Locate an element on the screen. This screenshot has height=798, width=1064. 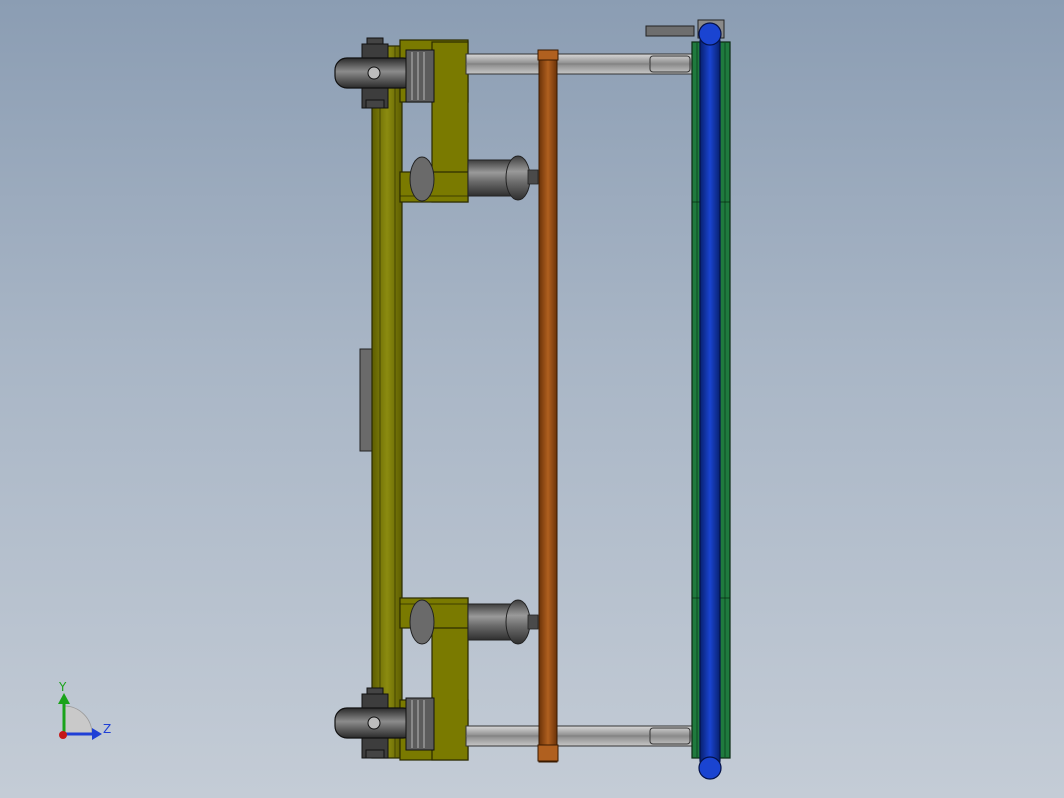
top-roller is located at coordinates (474, 178).